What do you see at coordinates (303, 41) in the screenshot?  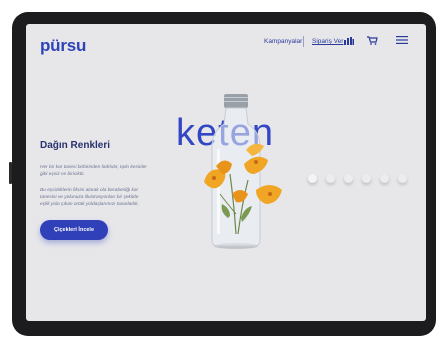 I see `nav-divider` at bounding box center [303, 41].